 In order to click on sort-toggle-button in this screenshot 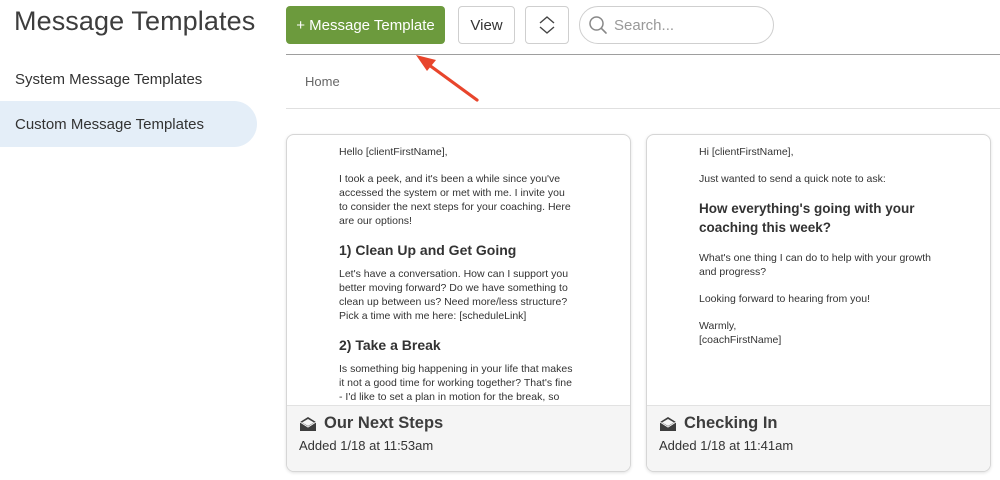, I will do `click(547, 25)`.